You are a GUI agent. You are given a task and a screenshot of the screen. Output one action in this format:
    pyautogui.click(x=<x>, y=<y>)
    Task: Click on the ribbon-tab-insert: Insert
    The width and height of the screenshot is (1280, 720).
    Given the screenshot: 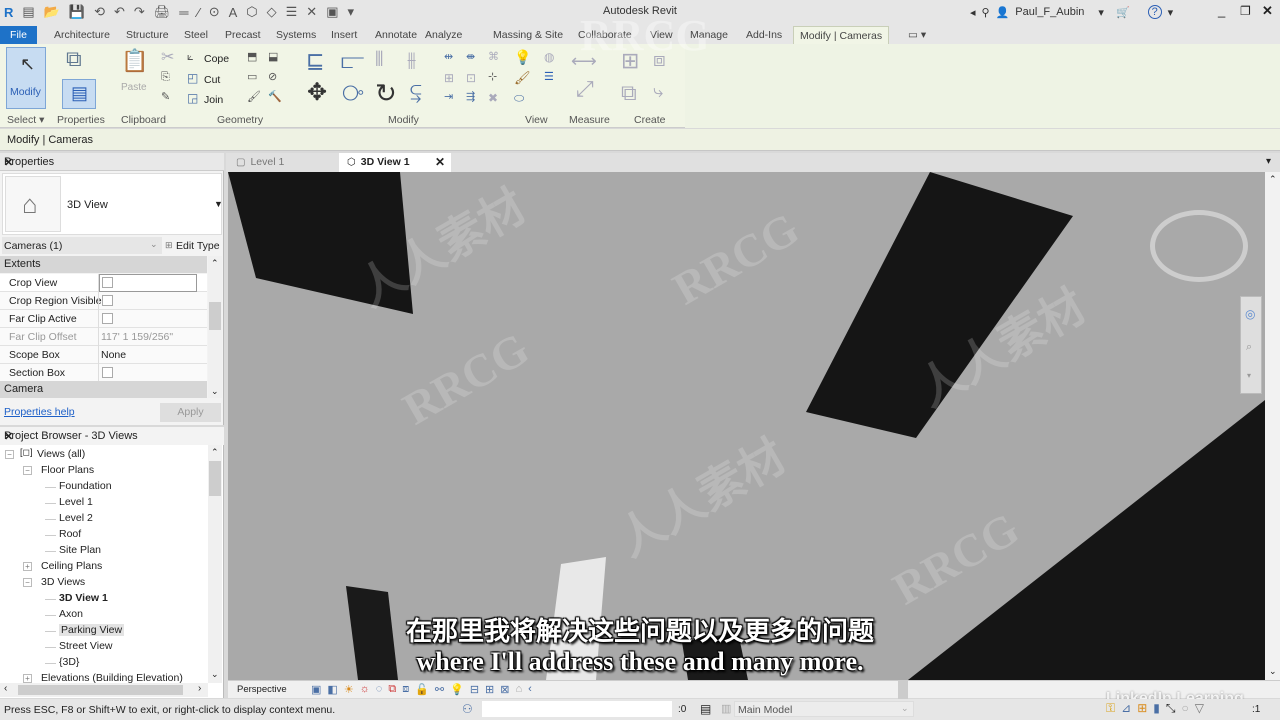 What is the action you would take?
    pyautogui.click(x=344, y=35)
    